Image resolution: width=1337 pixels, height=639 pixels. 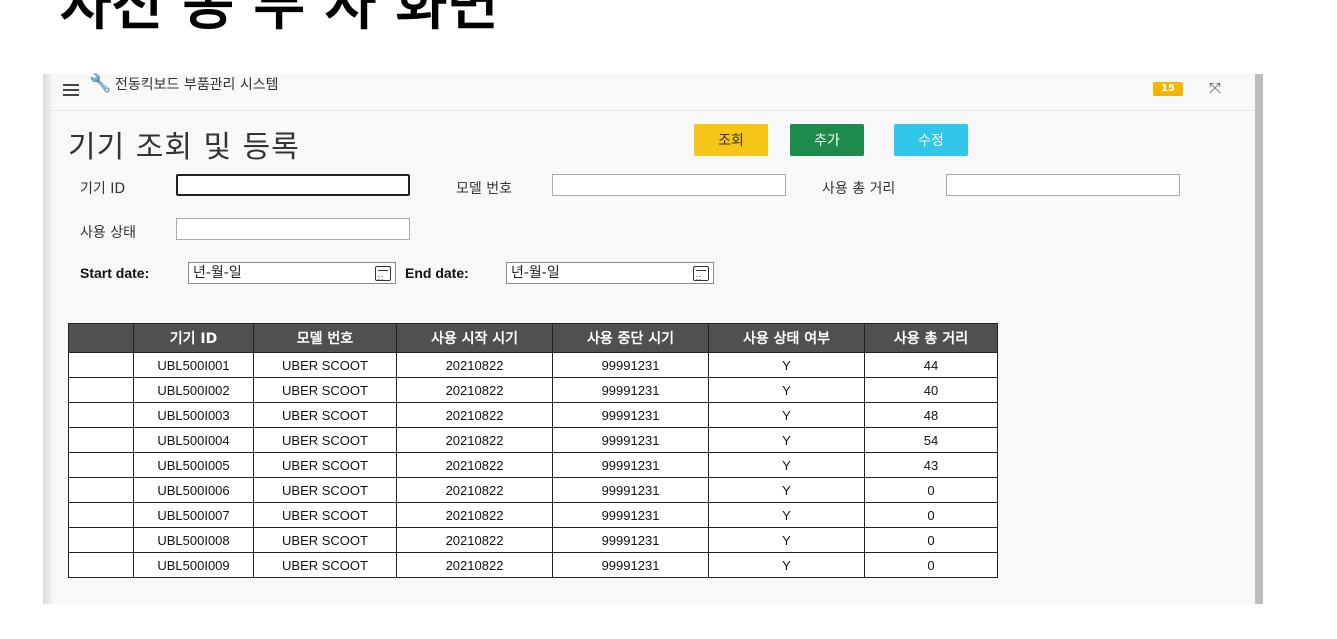 What do you see at coordinates (101, 338) in the screenshot?
I see `column-header` at bounding box center [101, 338].